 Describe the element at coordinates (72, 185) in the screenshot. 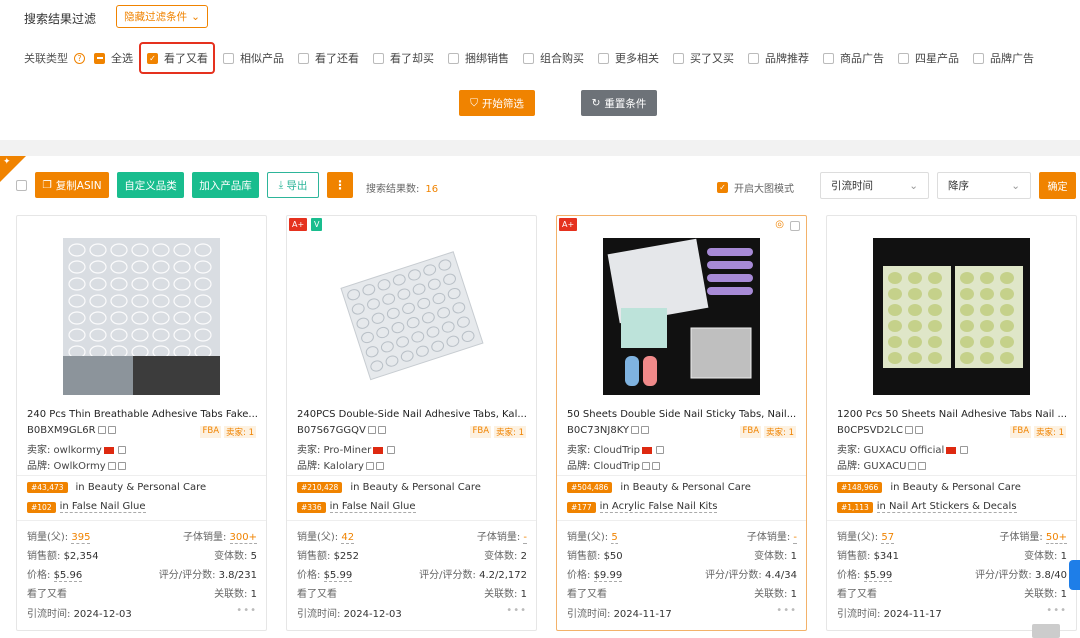

I see `copy-asin-button: ❐ 复制ASIN` at that location.